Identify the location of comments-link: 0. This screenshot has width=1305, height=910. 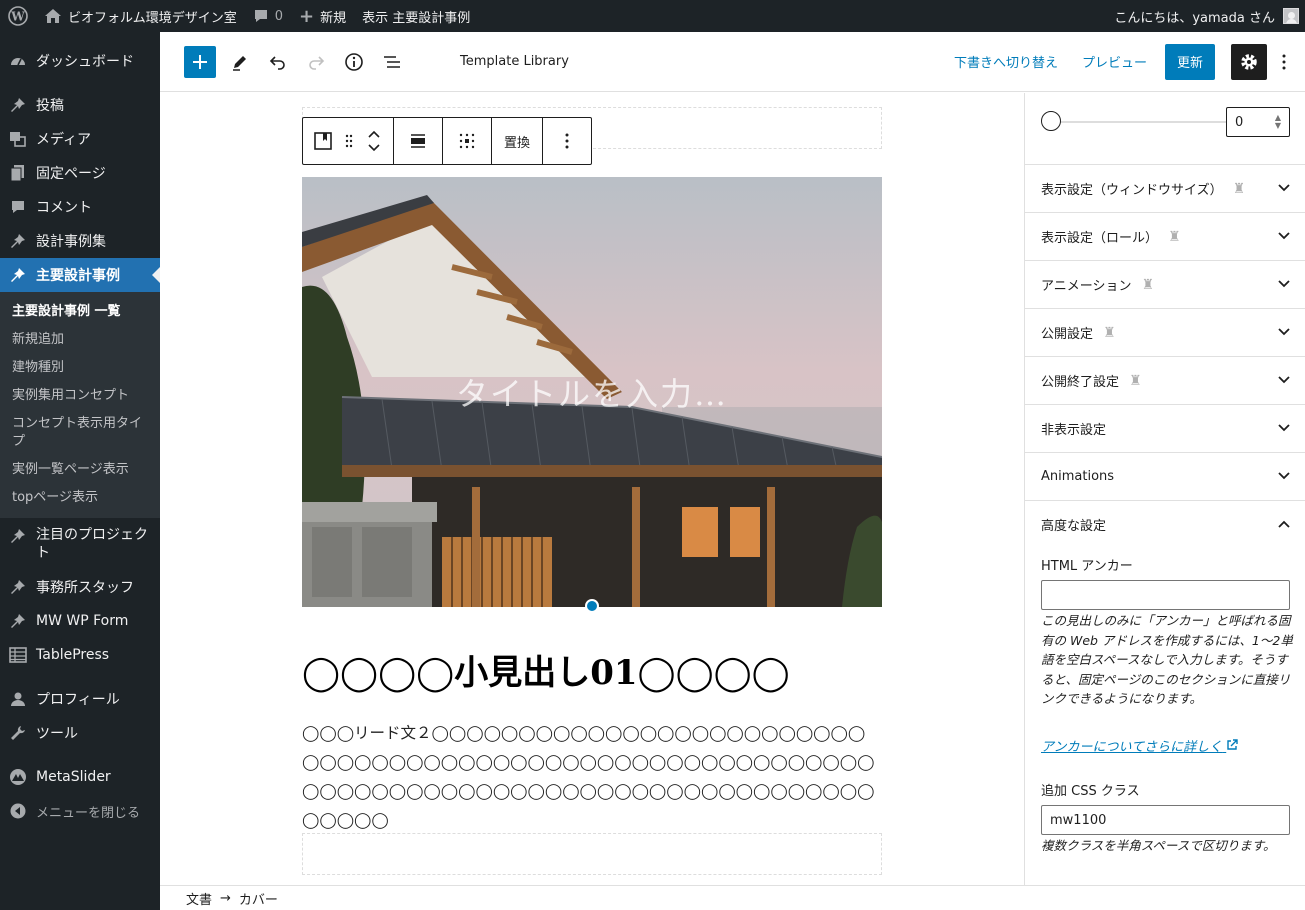
(268, 16).